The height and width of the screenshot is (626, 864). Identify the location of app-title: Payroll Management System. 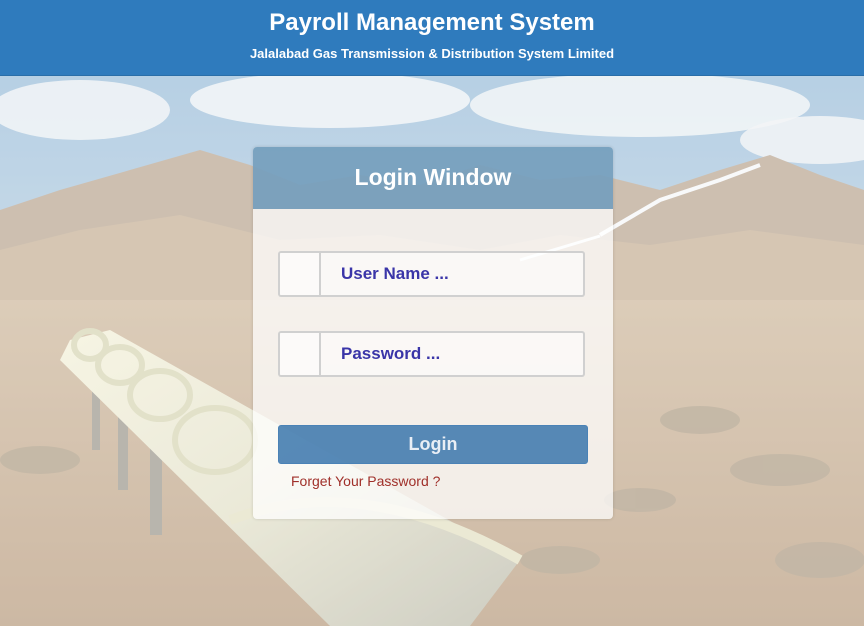
(432, 22).